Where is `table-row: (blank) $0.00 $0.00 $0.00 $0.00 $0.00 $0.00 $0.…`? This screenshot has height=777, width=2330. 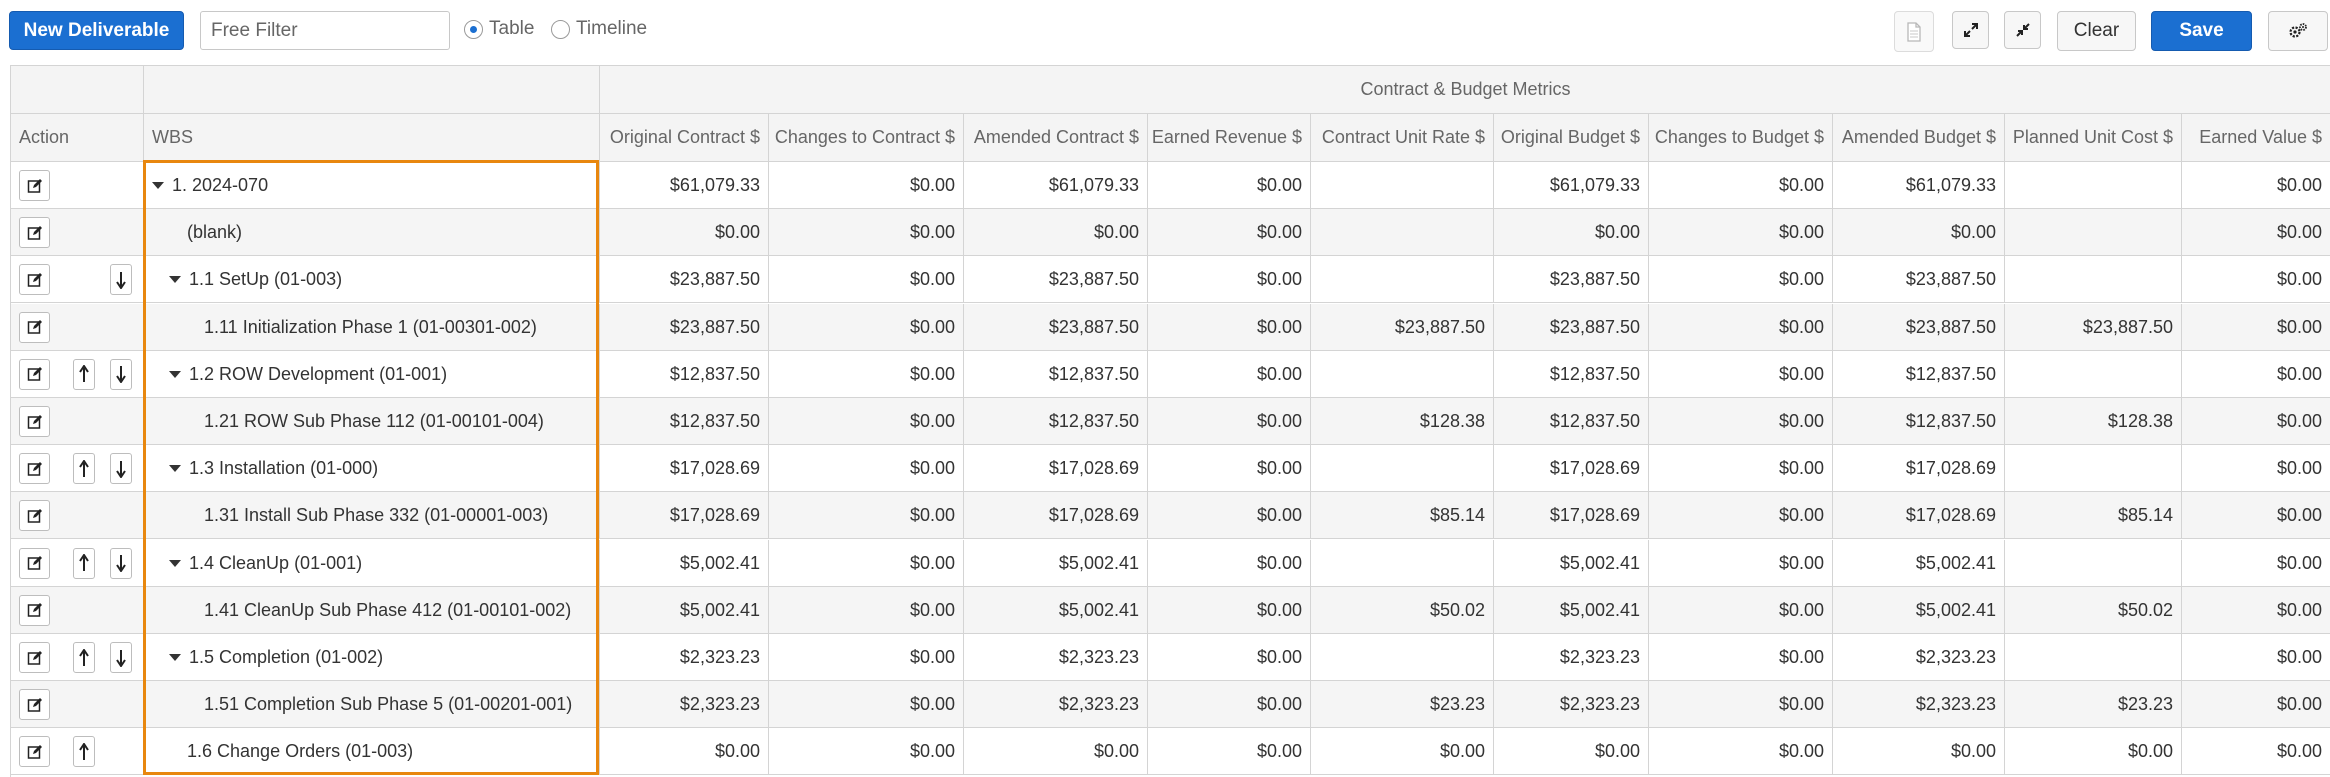
table-row: (blank) $0.00 $0.00 $0.00 $0.00 $0.00 $0.00 $0.… is located at coordinates (1170, 233).